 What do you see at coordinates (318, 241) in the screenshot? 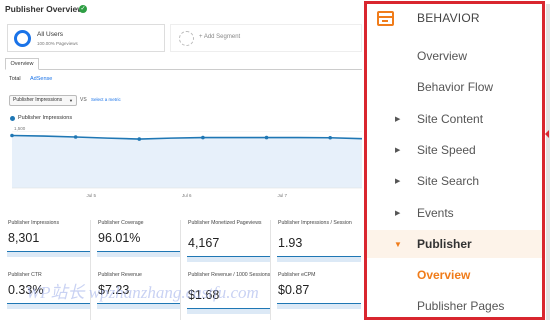
I see `scorecard: Publisher Impressions / Session 1.93` at bounding box center [318, 241].